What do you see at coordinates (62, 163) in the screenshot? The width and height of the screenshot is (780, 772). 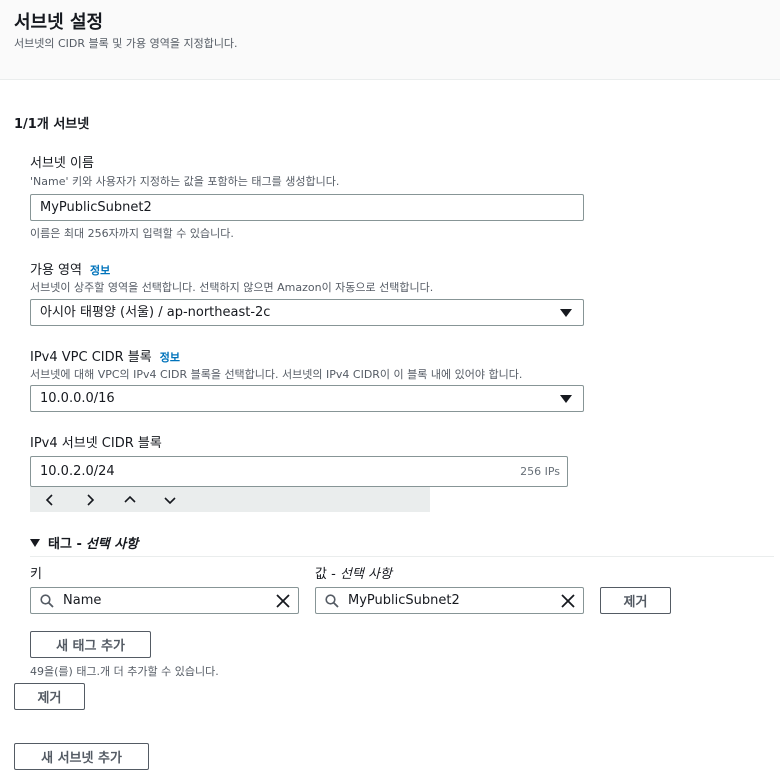 I see `subnet-name-label: 서브넷 이름` at bounding box center [62, 163].